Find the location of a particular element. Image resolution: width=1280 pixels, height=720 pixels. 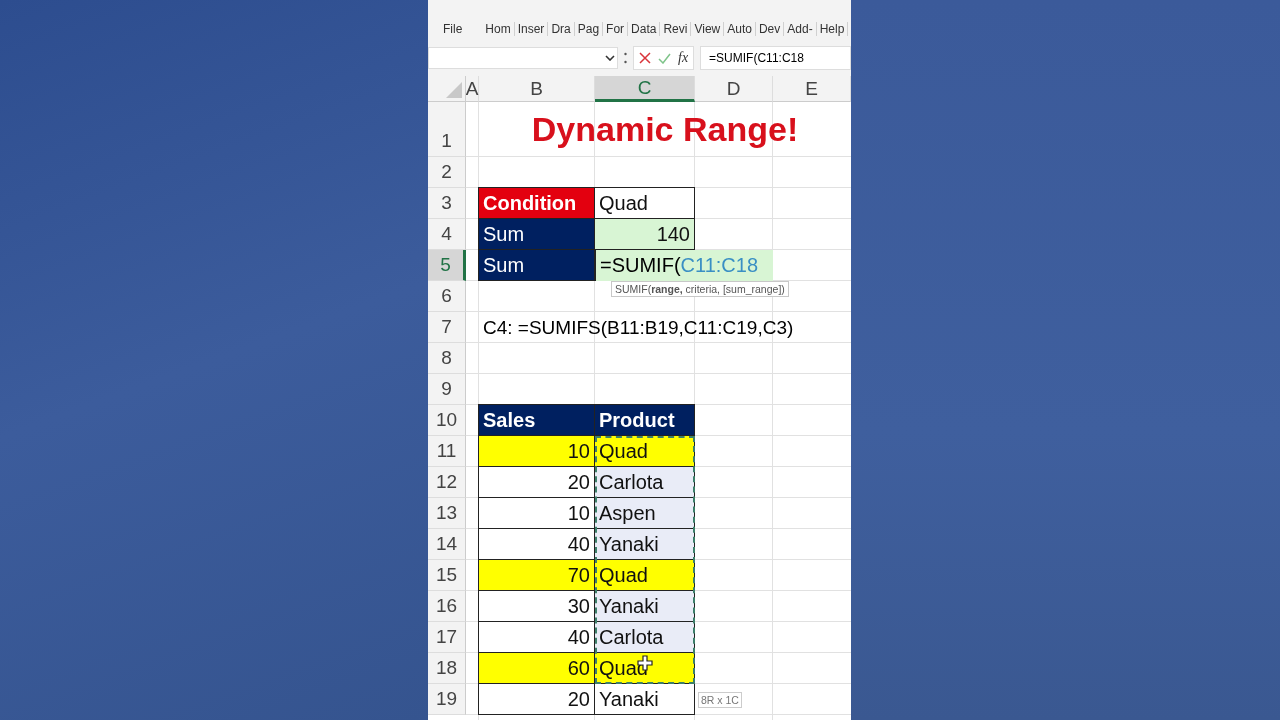

cancel-icon is located at coordinates (645, 58).